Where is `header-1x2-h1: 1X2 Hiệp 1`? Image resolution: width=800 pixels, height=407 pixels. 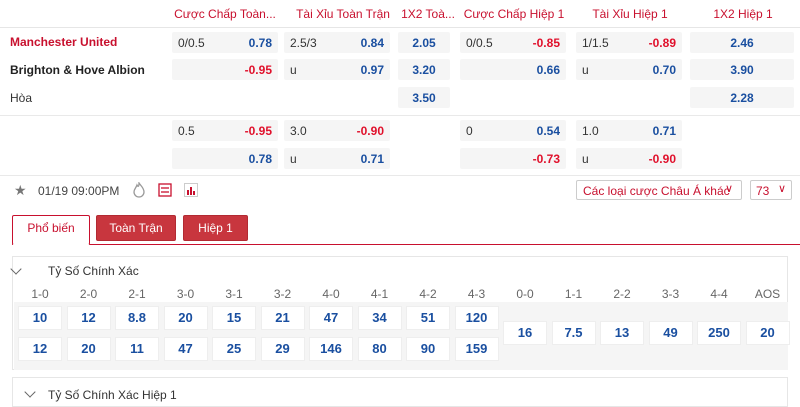 header-1x2-h1: 1X2 Hiệp 1 is located at coordinates (743, 14).